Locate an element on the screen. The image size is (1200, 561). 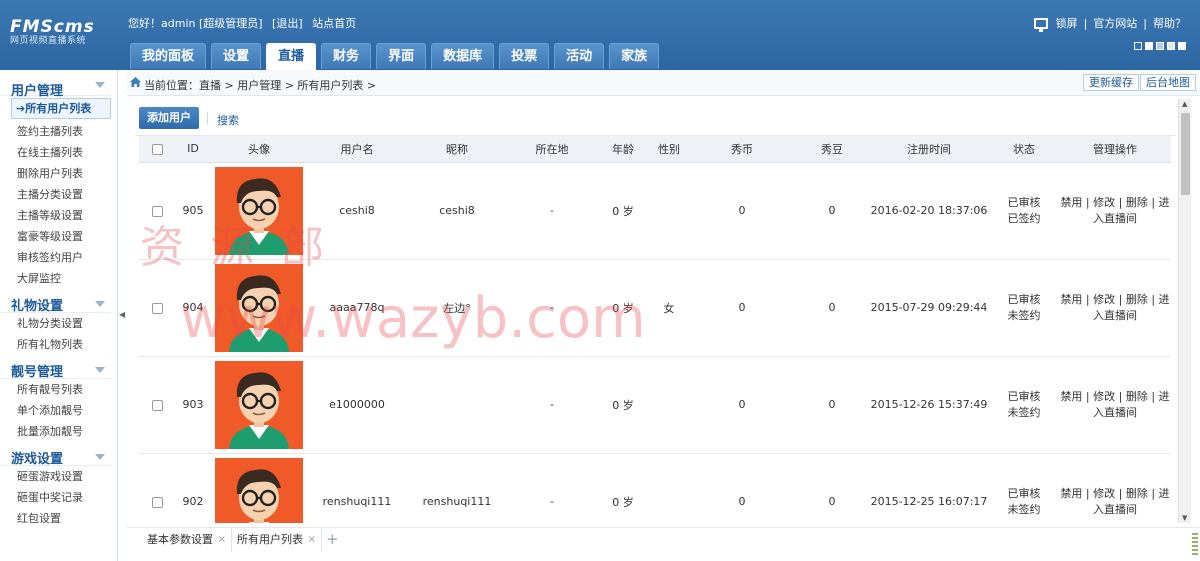
sidebar-item: 大屏监控 is located at coordinates (58, 278).